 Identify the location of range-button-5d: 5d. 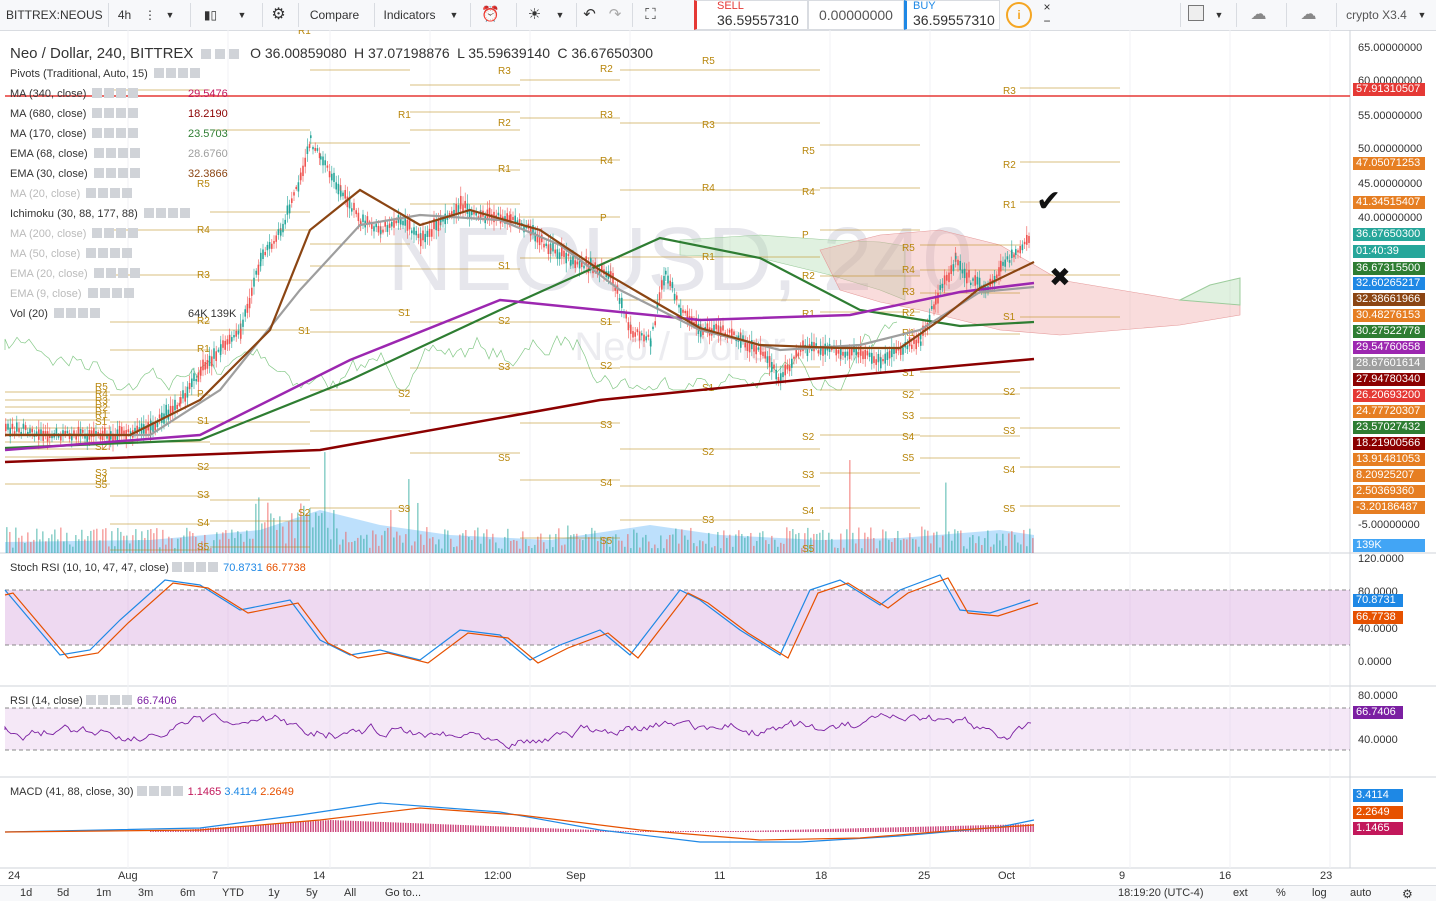
(63, 893).